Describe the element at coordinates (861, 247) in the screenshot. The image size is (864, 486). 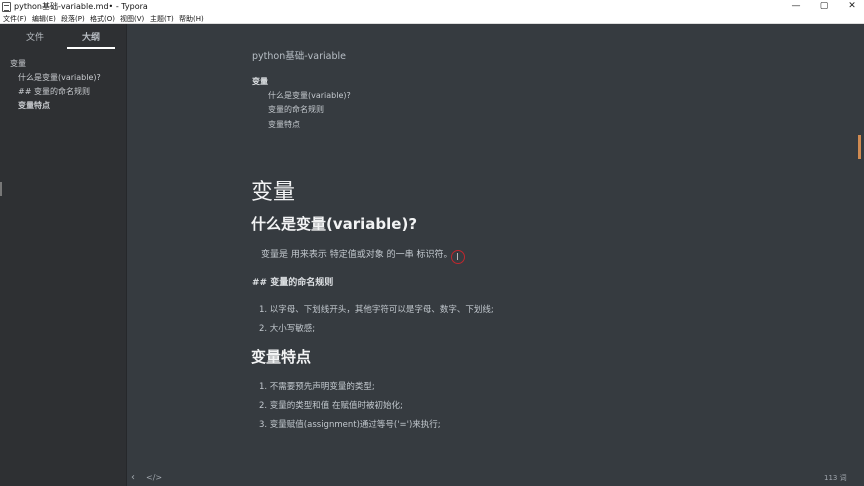
I see `scrollbar-track` at that location.